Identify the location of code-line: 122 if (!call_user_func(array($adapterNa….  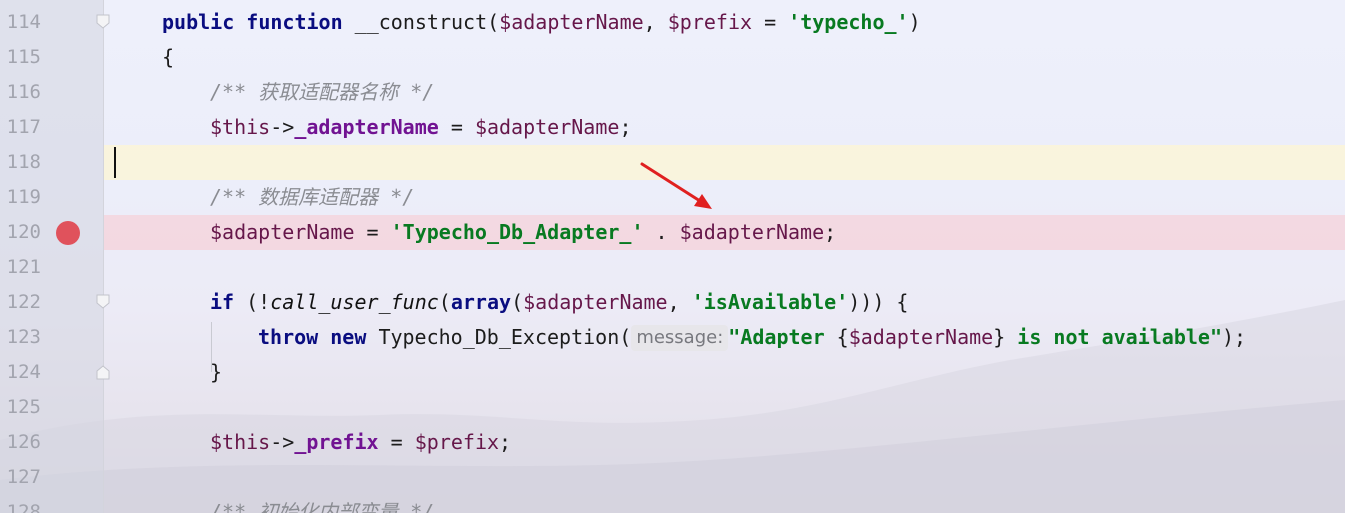
(672, 302).